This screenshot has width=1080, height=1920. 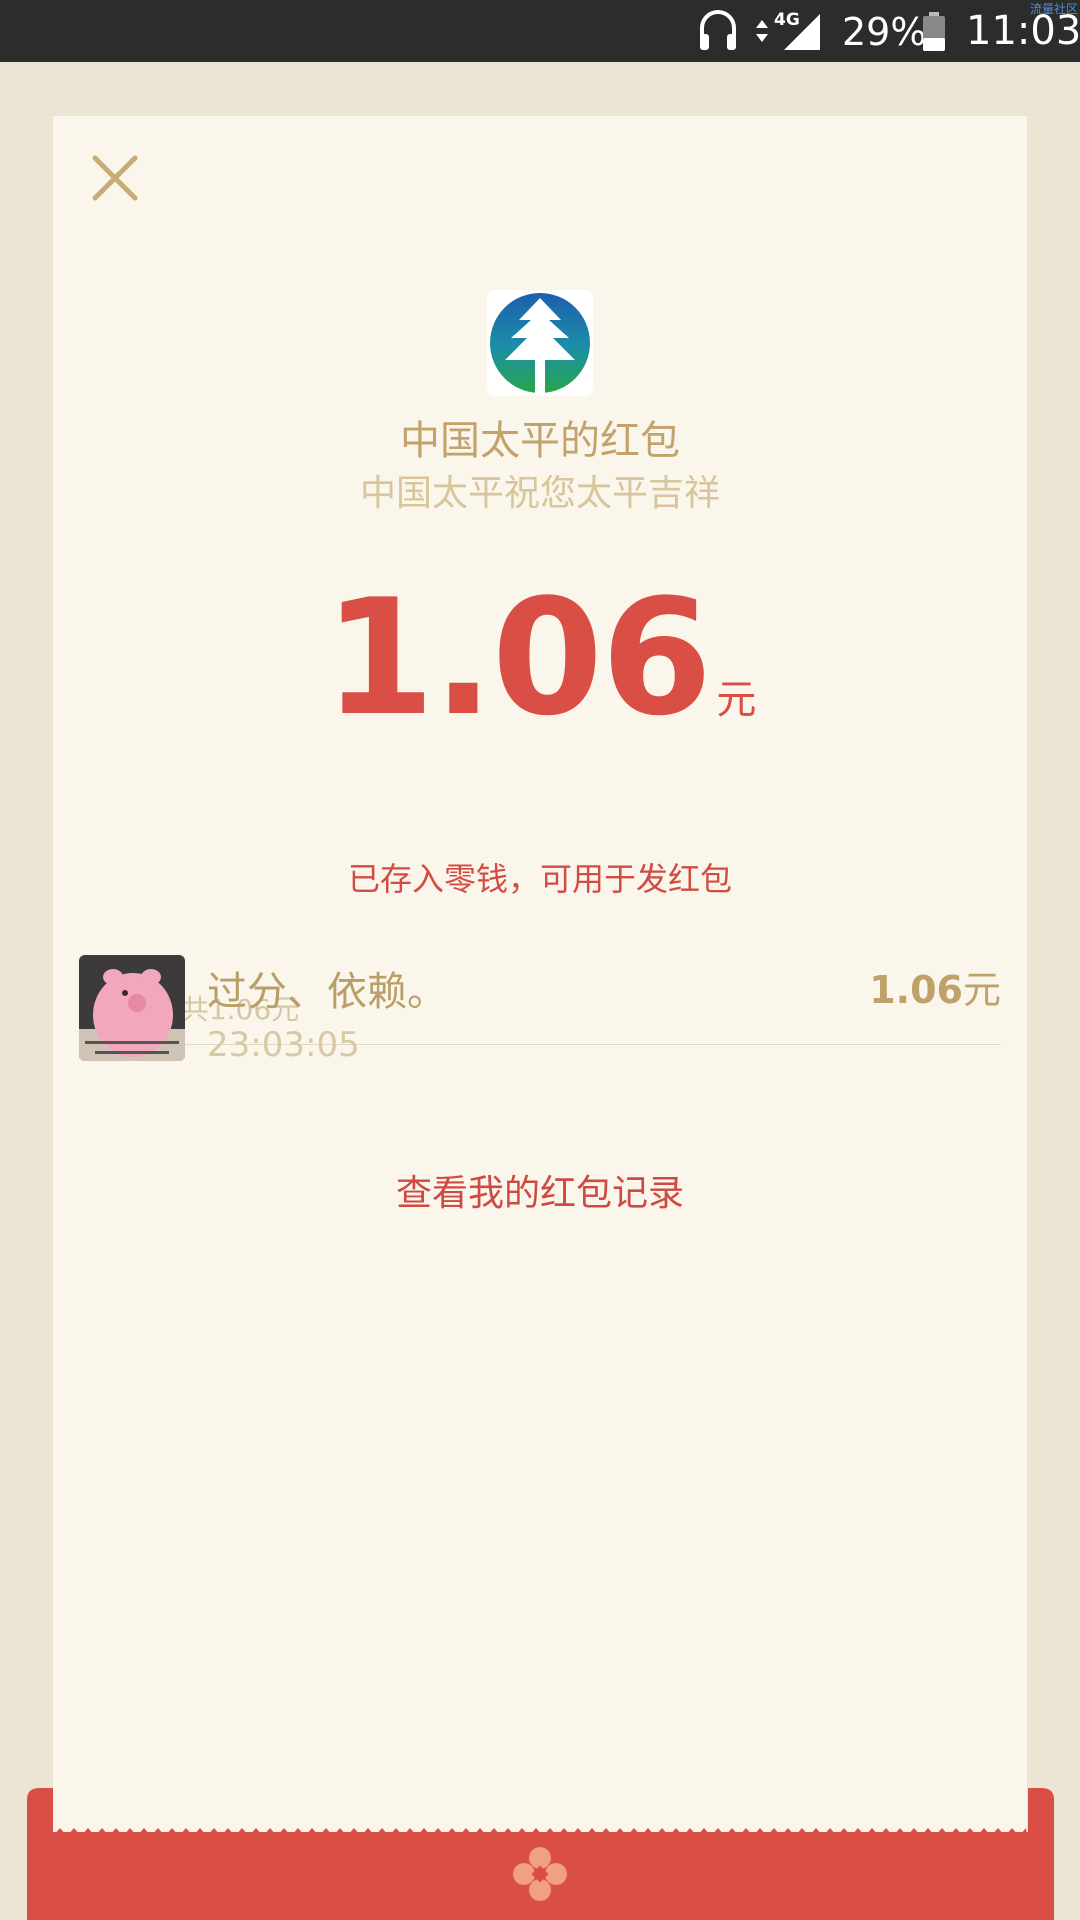 What do you see at coordinates (518, 657) in the screenshot?
I see `amount-value: 1.06` at bounding box center [518, 657].